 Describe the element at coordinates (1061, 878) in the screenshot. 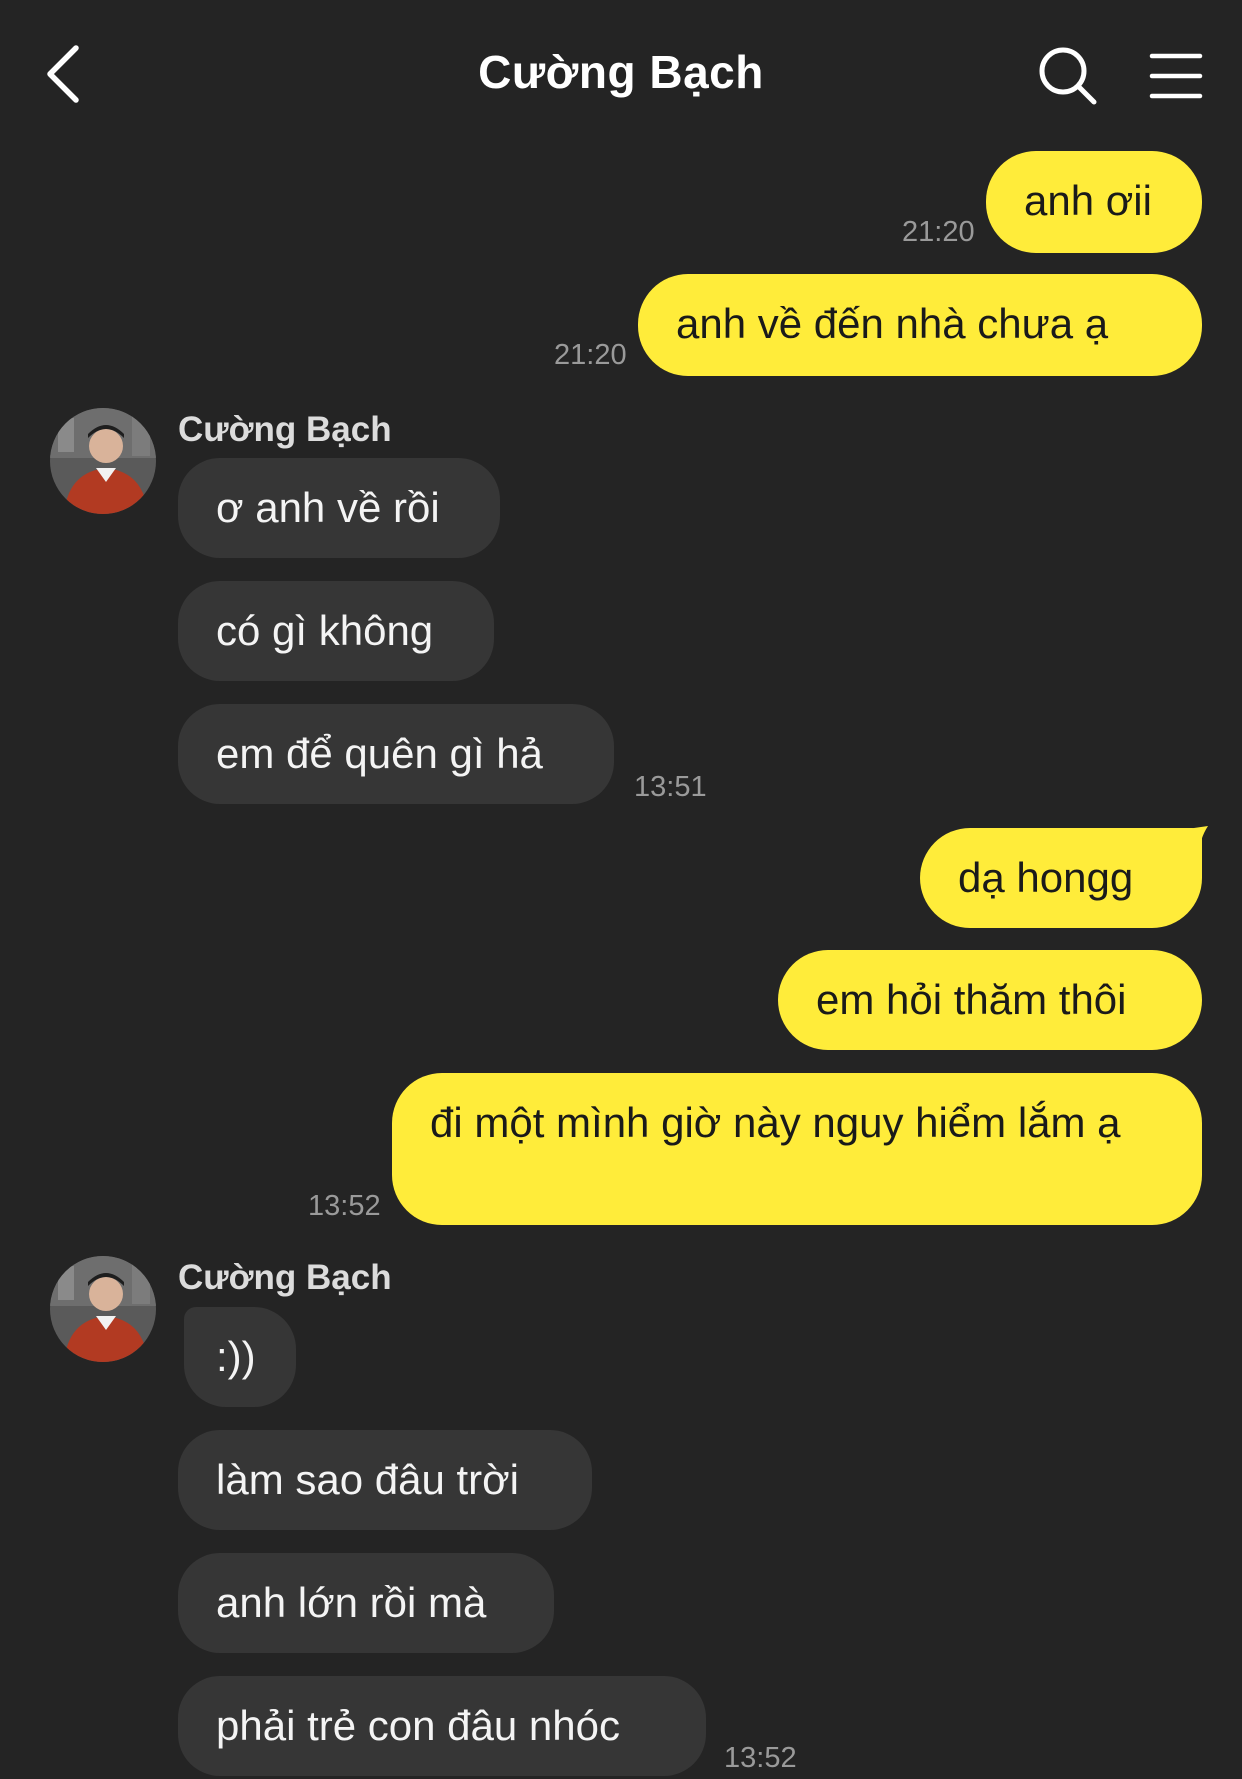

I see `outgoing-message: dạ hongg` at that location.